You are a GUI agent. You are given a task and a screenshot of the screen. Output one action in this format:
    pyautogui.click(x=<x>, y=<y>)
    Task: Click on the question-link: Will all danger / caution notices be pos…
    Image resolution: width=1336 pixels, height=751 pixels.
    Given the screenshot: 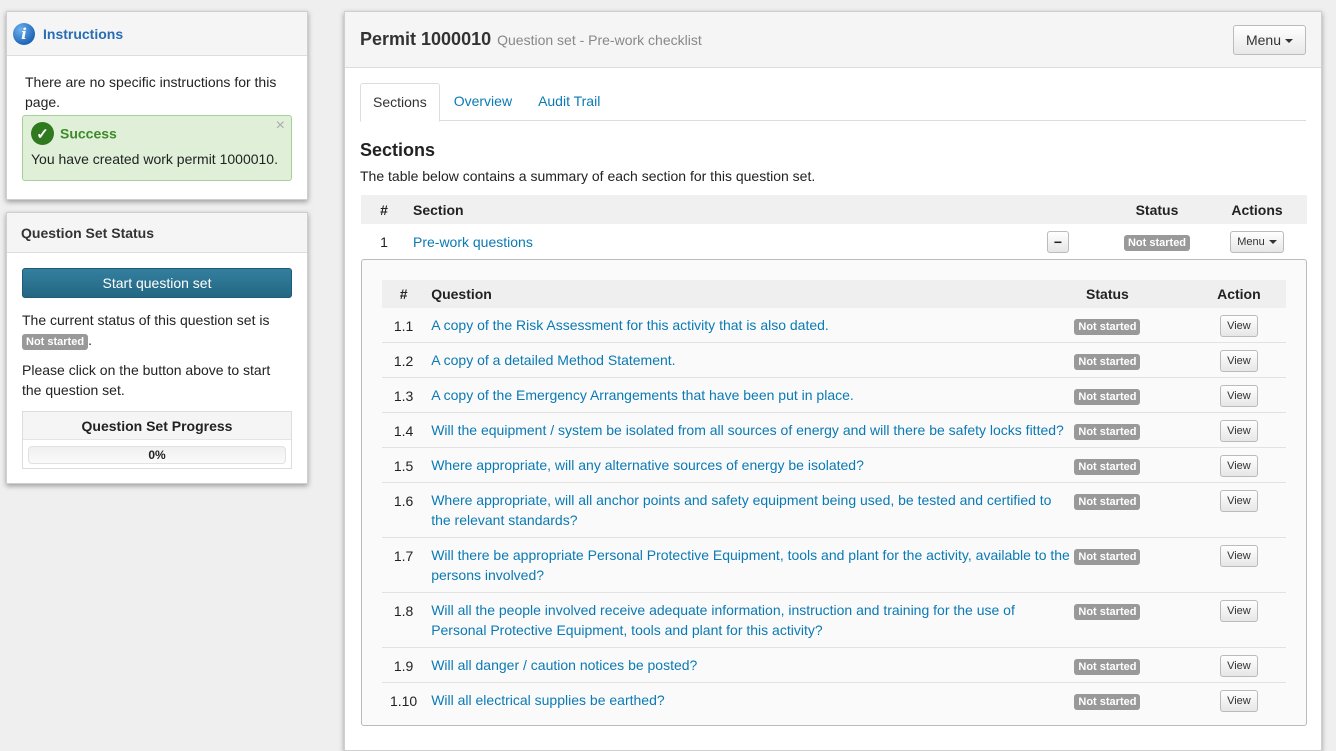 What is the action you would take?
    pyautogui.click(x=564, y=665)
    